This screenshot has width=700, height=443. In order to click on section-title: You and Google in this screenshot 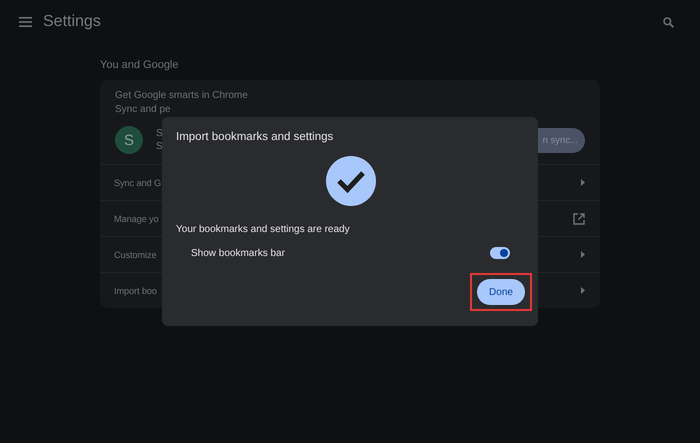, I will do `click(140, 65)`.